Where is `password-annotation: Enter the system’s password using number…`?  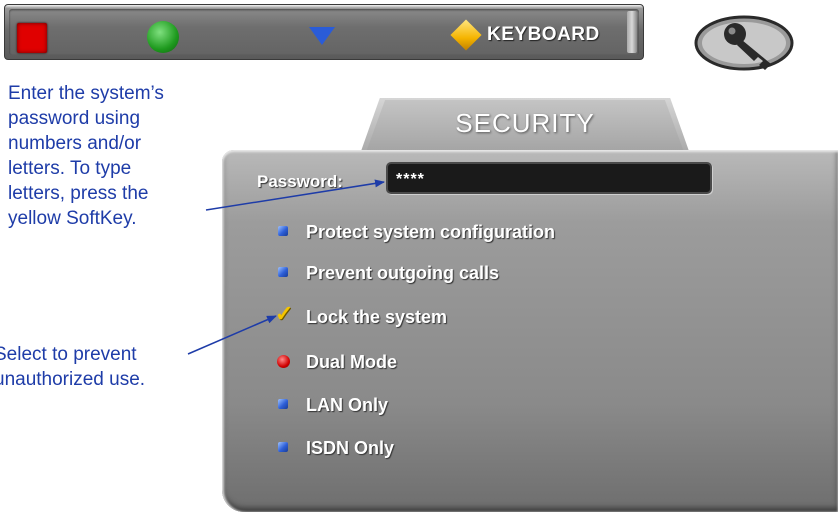
password-annotation: Enter the system’s password using number… is located at coordinates (113, 156).